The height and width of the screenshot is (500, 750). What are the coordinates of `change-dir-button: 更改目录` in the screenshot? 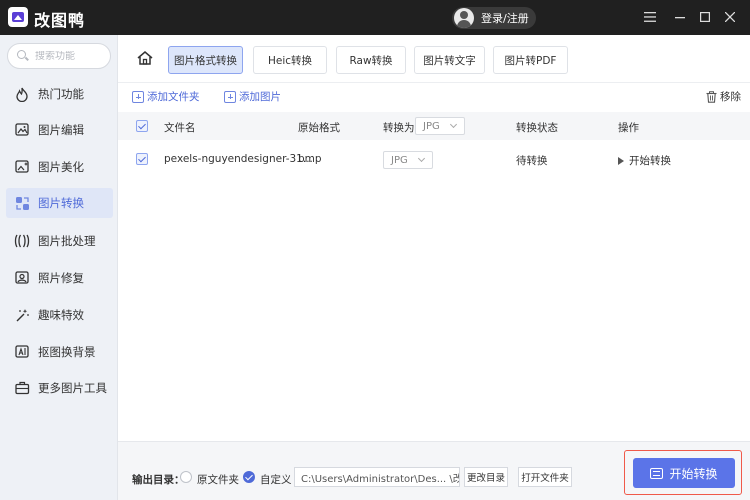 It's located at (486, 477).